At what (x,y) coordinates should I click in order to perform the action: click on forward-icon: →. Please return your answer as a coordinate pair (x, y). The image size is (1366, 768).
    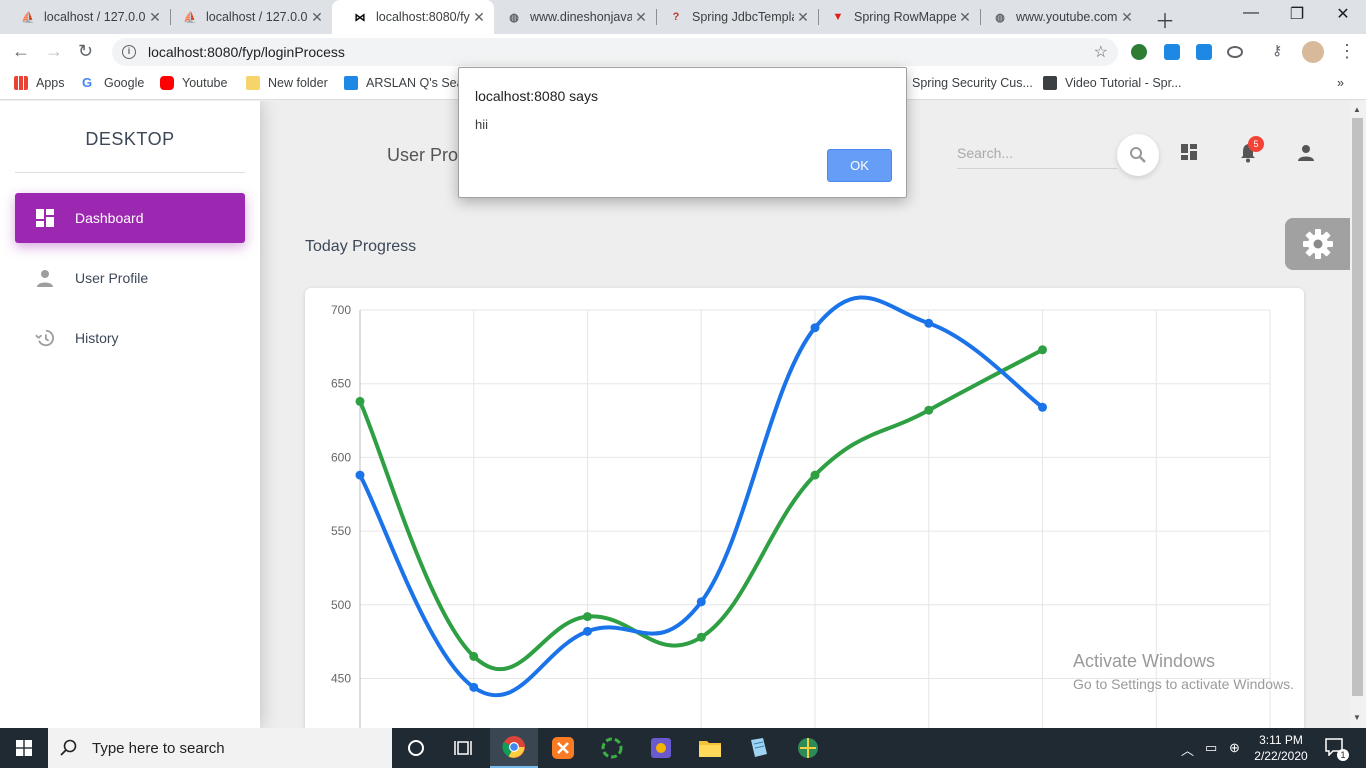
    Looking at the image, I should click on (54, 51).